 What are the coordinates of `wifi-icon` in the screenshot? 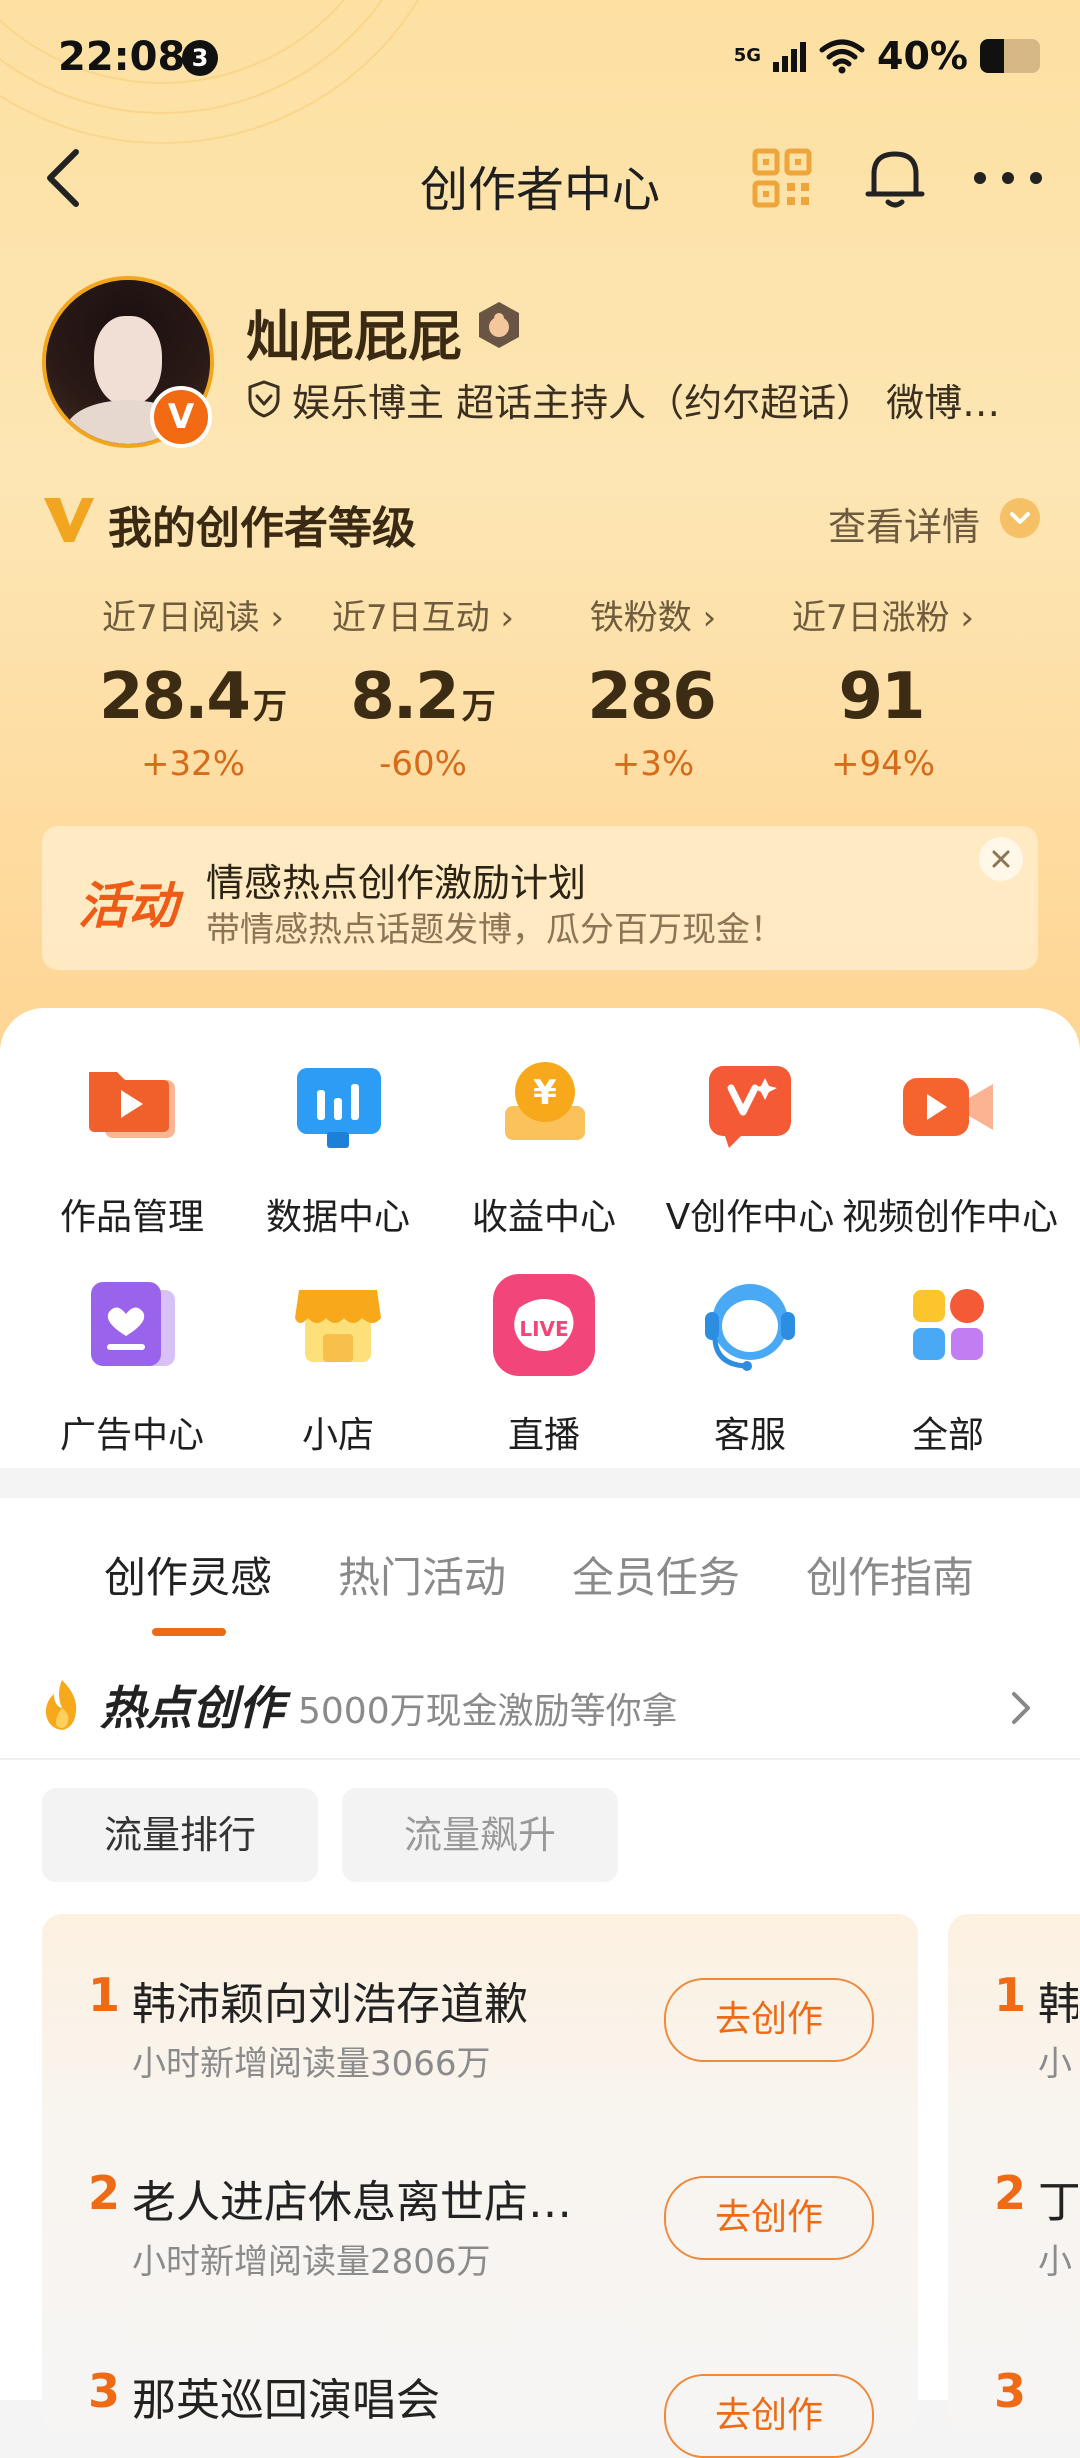 It's located at (842, 56).